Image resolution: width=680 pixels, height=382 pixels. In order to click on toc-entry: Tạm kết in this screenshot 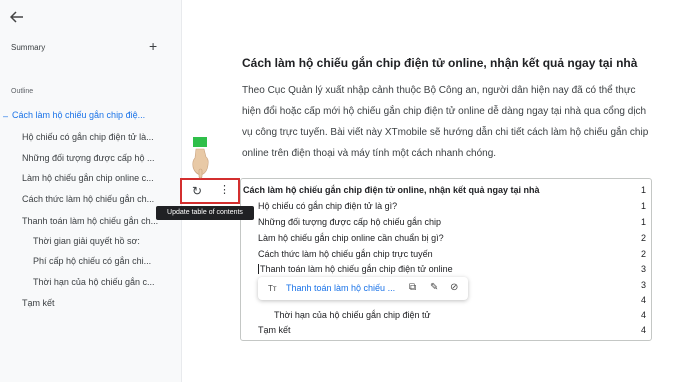, I will do `click(274, 330)`.